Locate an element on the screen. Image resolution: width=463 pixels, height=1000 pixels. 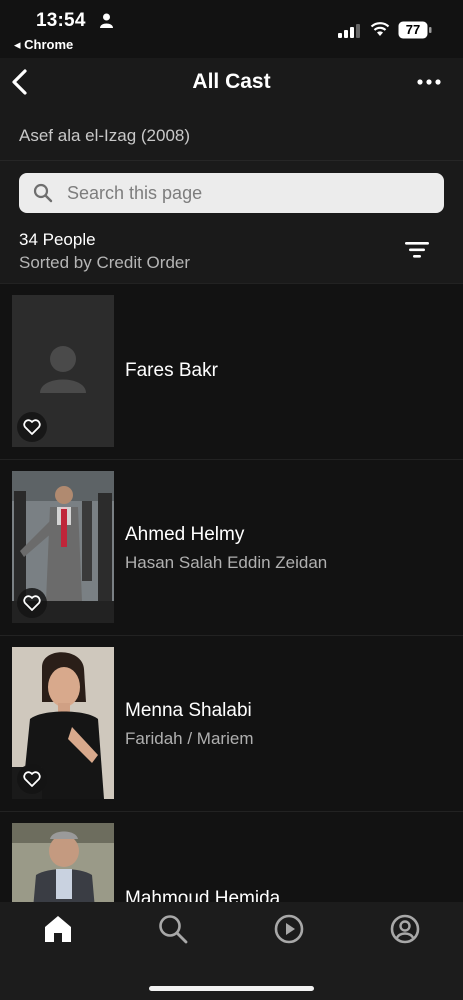
person-icon is located at coordinates (106, 20).